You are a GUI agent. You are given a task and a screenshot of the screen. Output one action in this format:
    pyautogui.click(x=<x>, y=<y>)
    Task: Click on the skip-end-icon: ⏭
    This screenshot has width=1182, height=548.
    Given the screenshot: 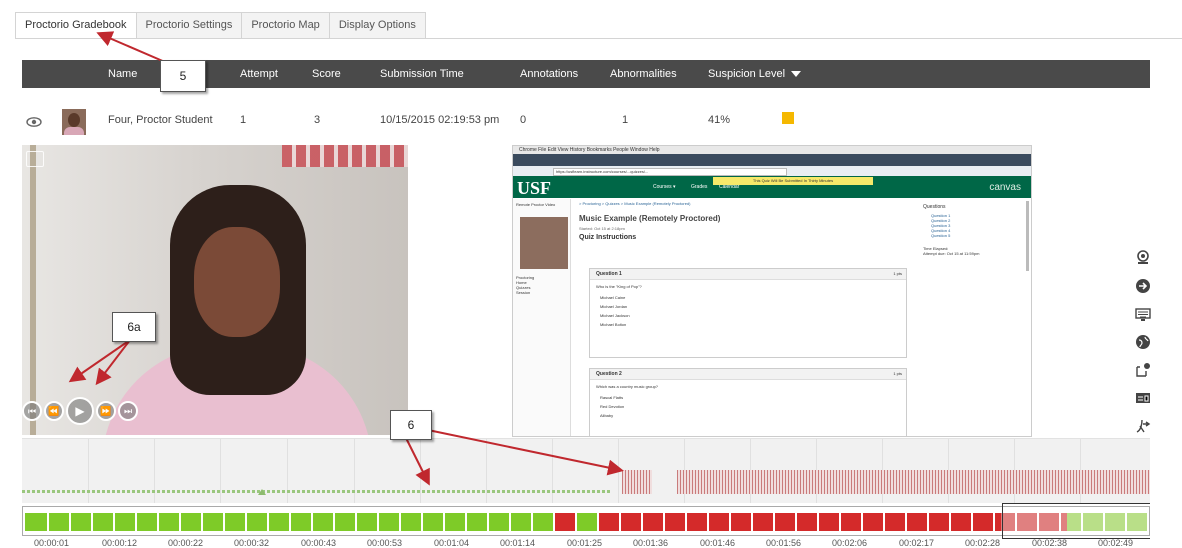 What is the action you would take?
    pyautogui.click(x=128, y=411)
    